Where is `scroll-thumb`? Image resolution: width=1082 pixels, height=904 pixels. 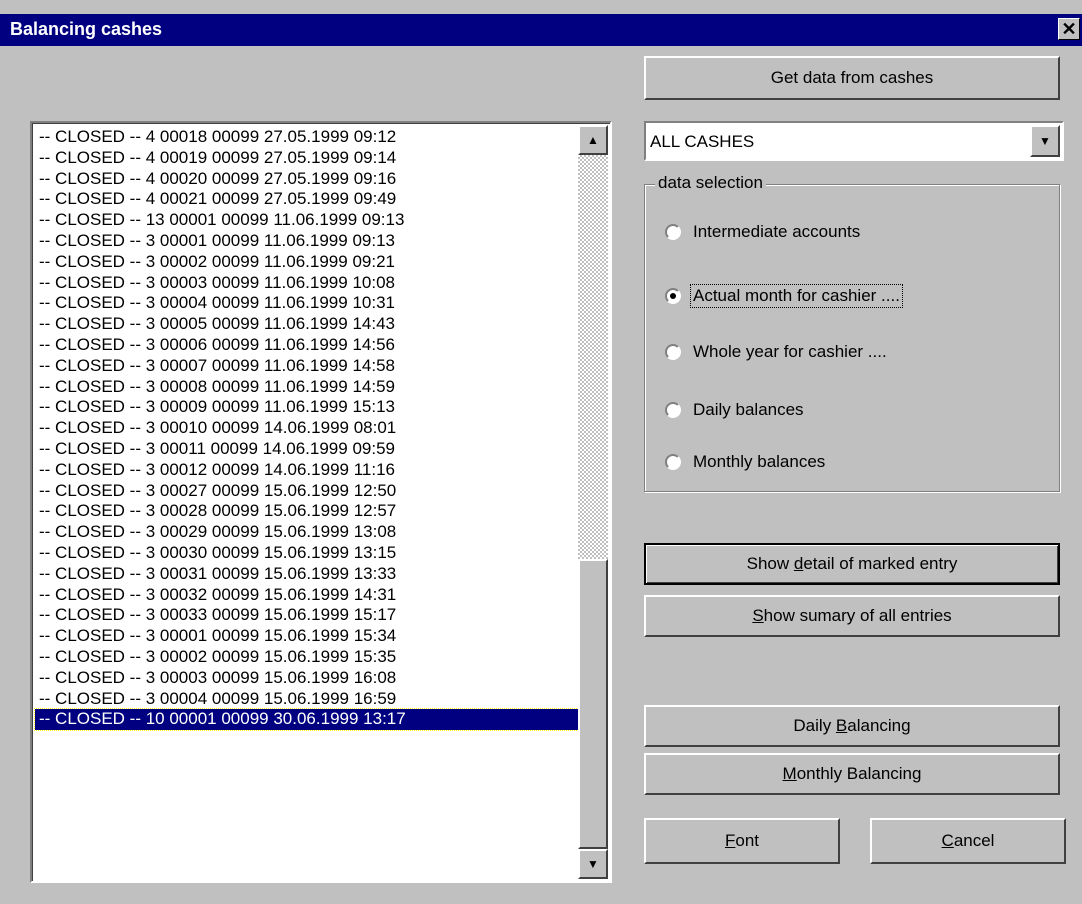
scroll-thumb is located at coordinates (593, 704).